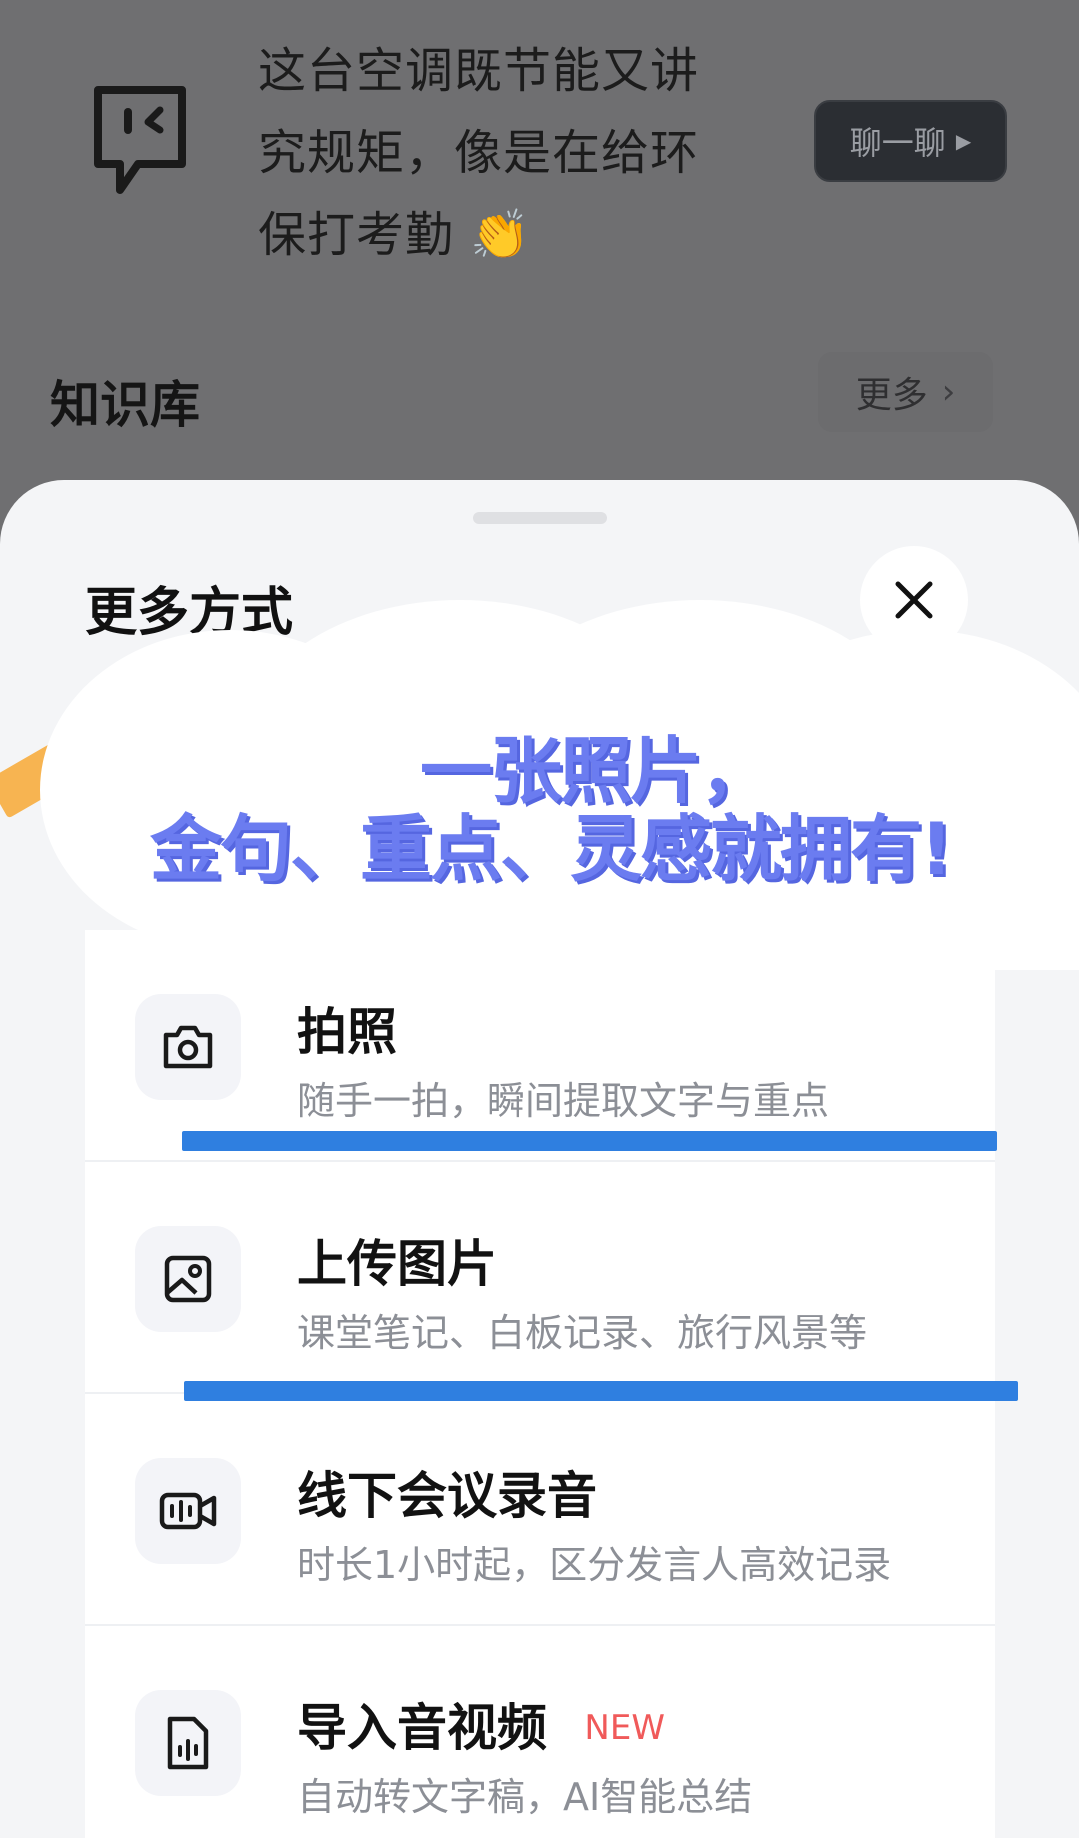  What do you see at coordinates (479, 71) in the screenshot?
I see `message-line-1: 这台空调既节能又讲` at bounding box center [479, 71].